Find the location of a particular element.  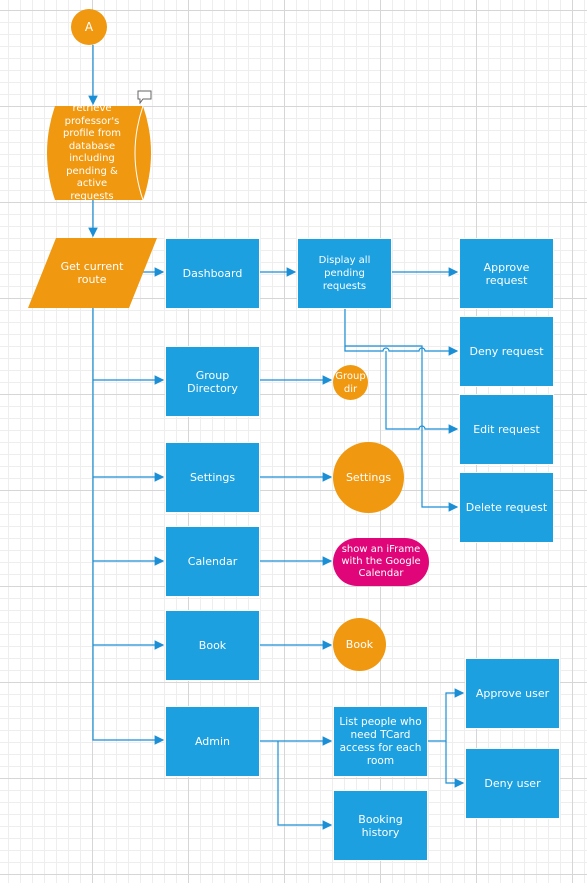

route-label: Get current route is located at coordinates (92, 273).